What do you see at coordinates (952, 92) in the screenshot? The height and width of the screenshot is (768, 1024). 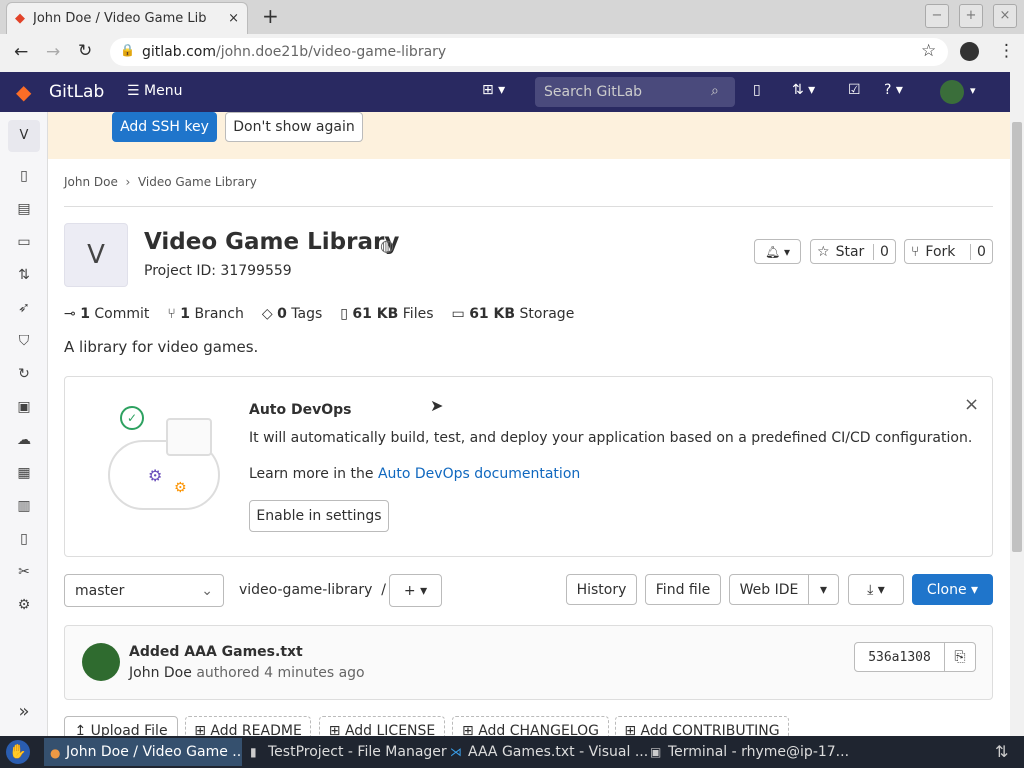 I see `user-avatar` at bounding box center [952, 92].